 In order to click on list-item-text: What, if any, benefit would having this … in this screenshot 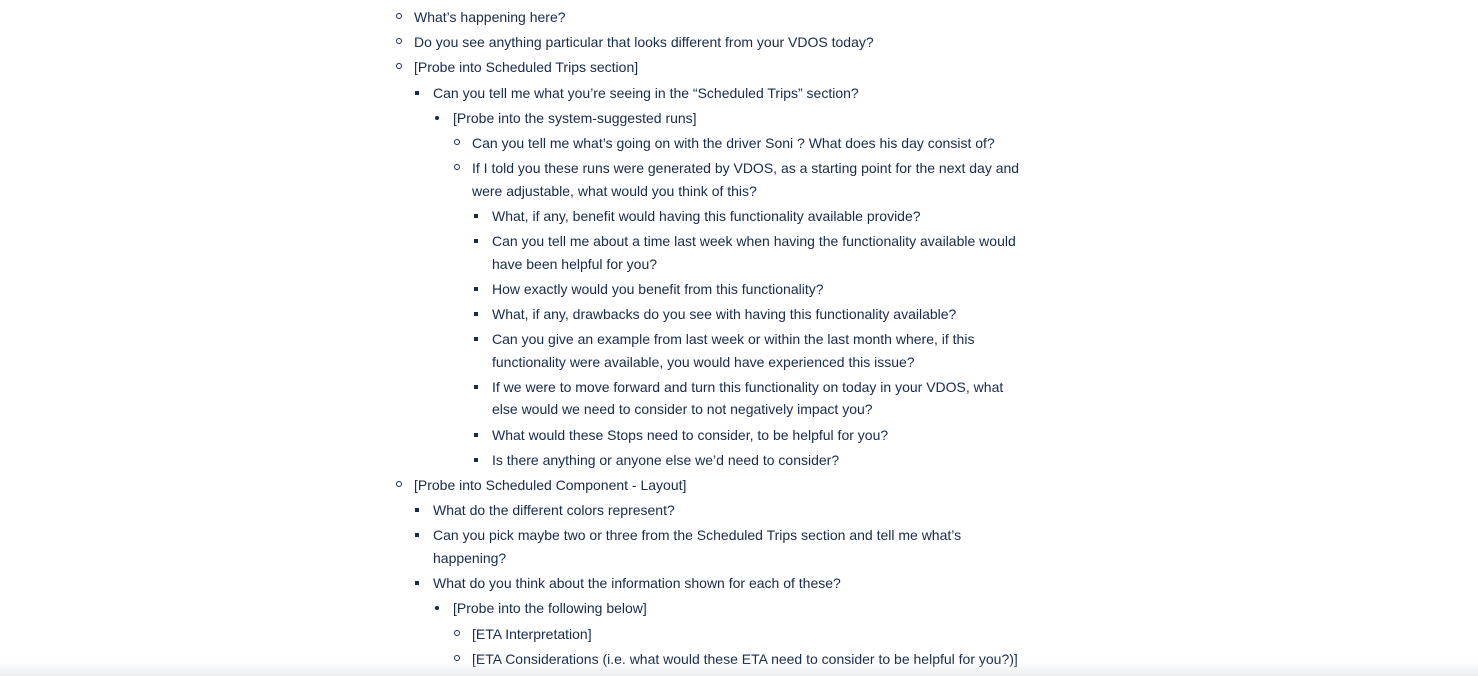, I will do `click(706, 216)`.